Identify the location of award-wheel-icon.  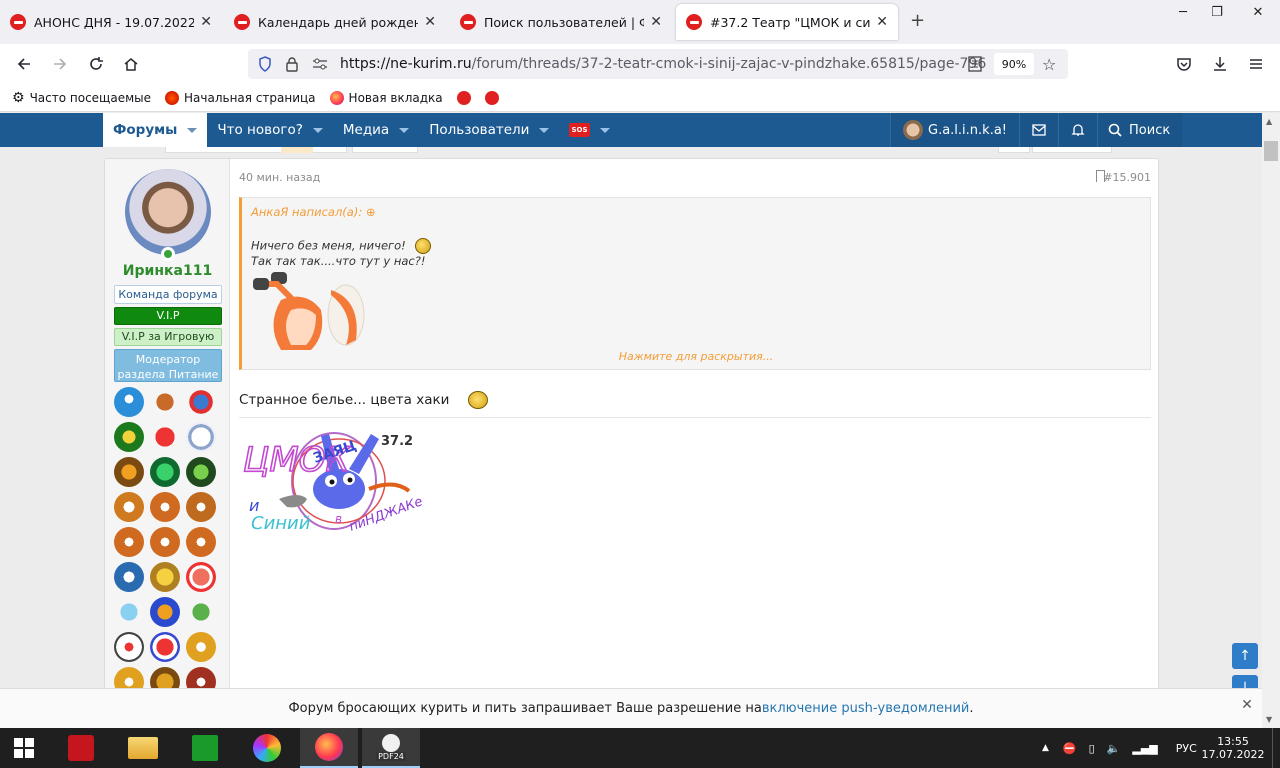
(129, 472).